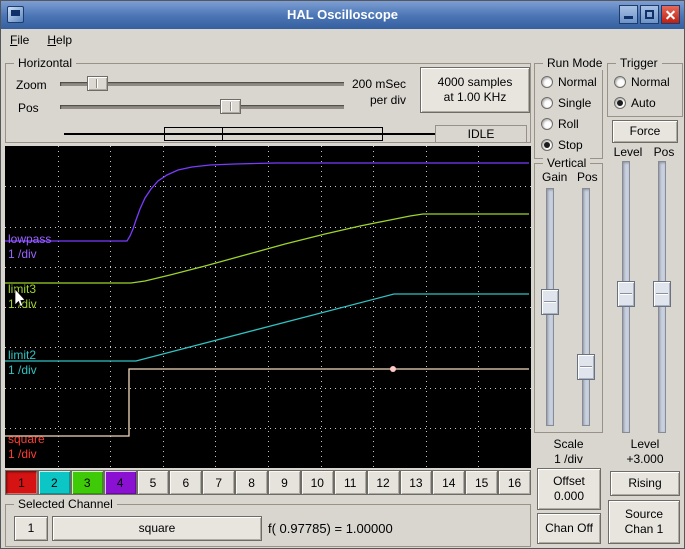  What do you see at coordinates (645, 444) in the screenshot?
I see `level-value-label: Level` at bounding box center [645, 444].